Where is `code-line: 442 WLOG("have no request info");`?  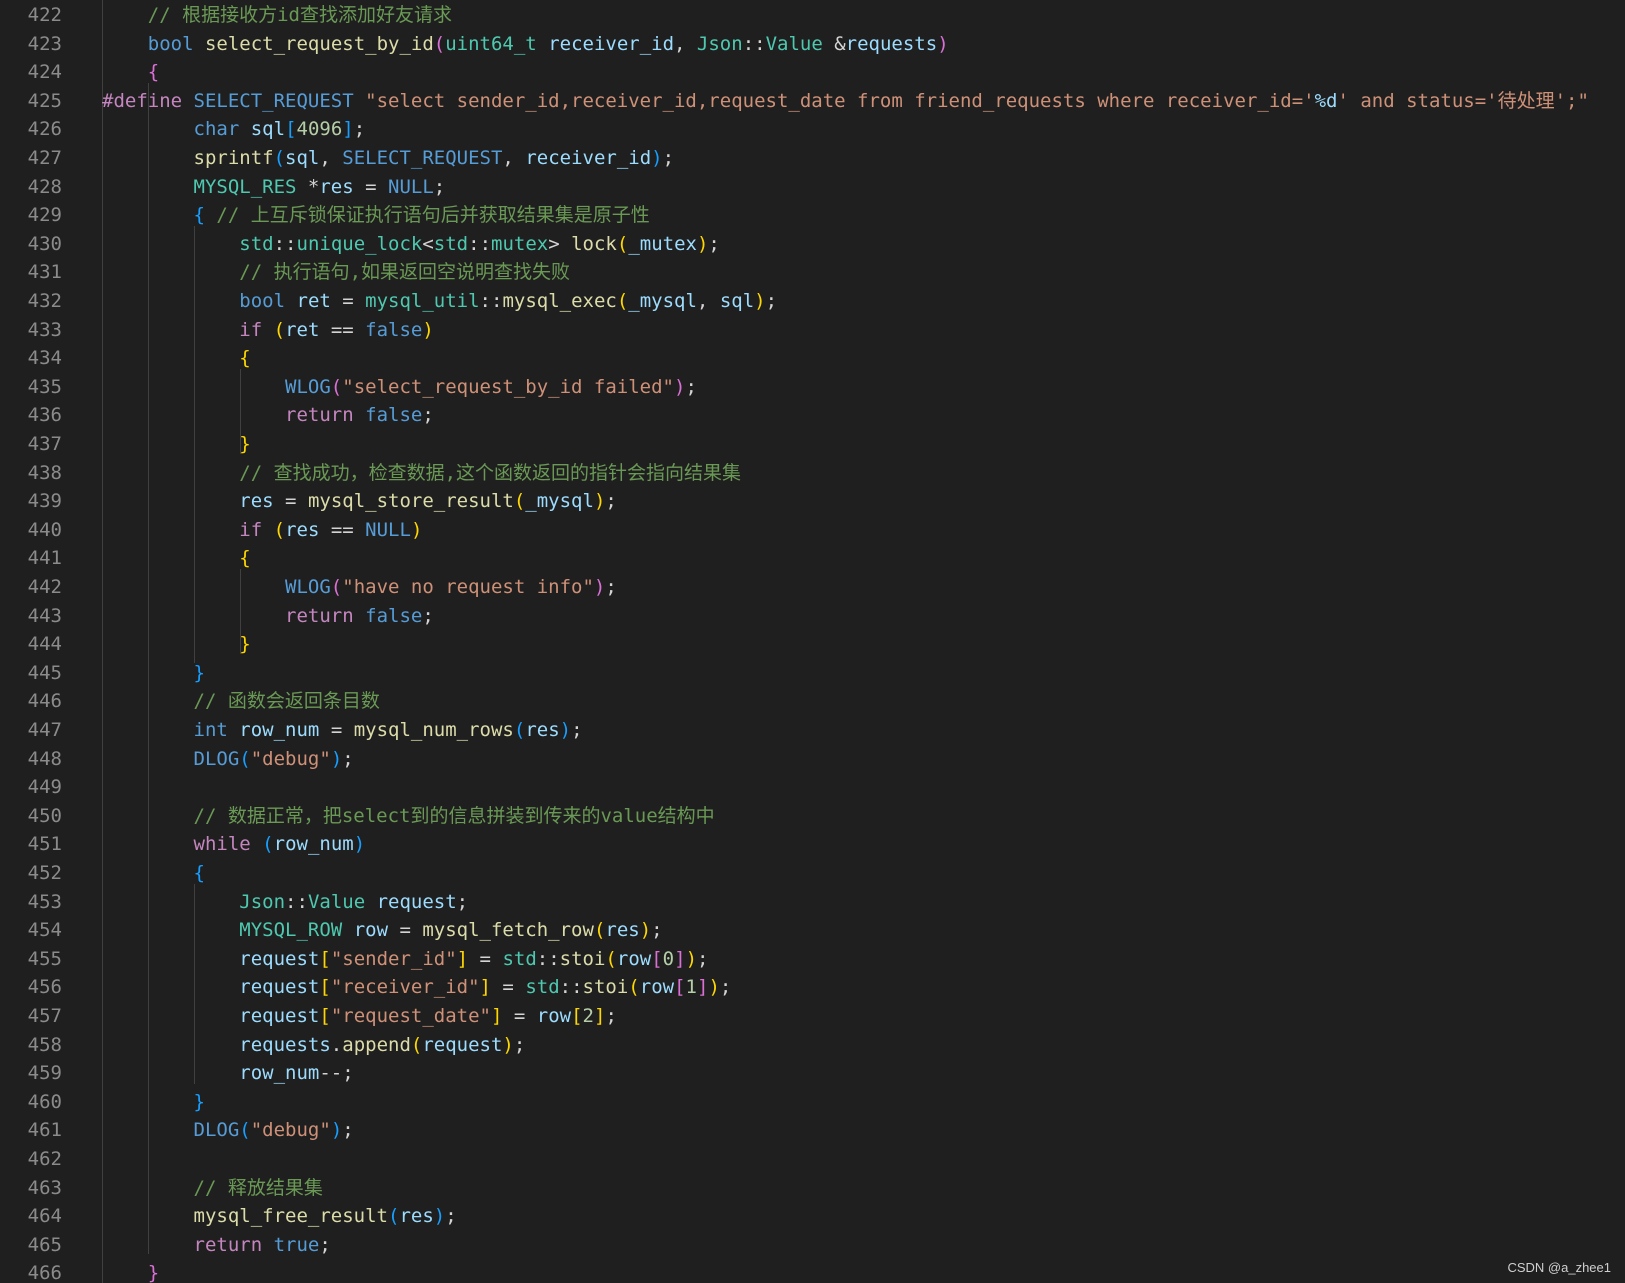
code-line: 442 WLOG("have no request info"); is located at coordinates (812, 587).